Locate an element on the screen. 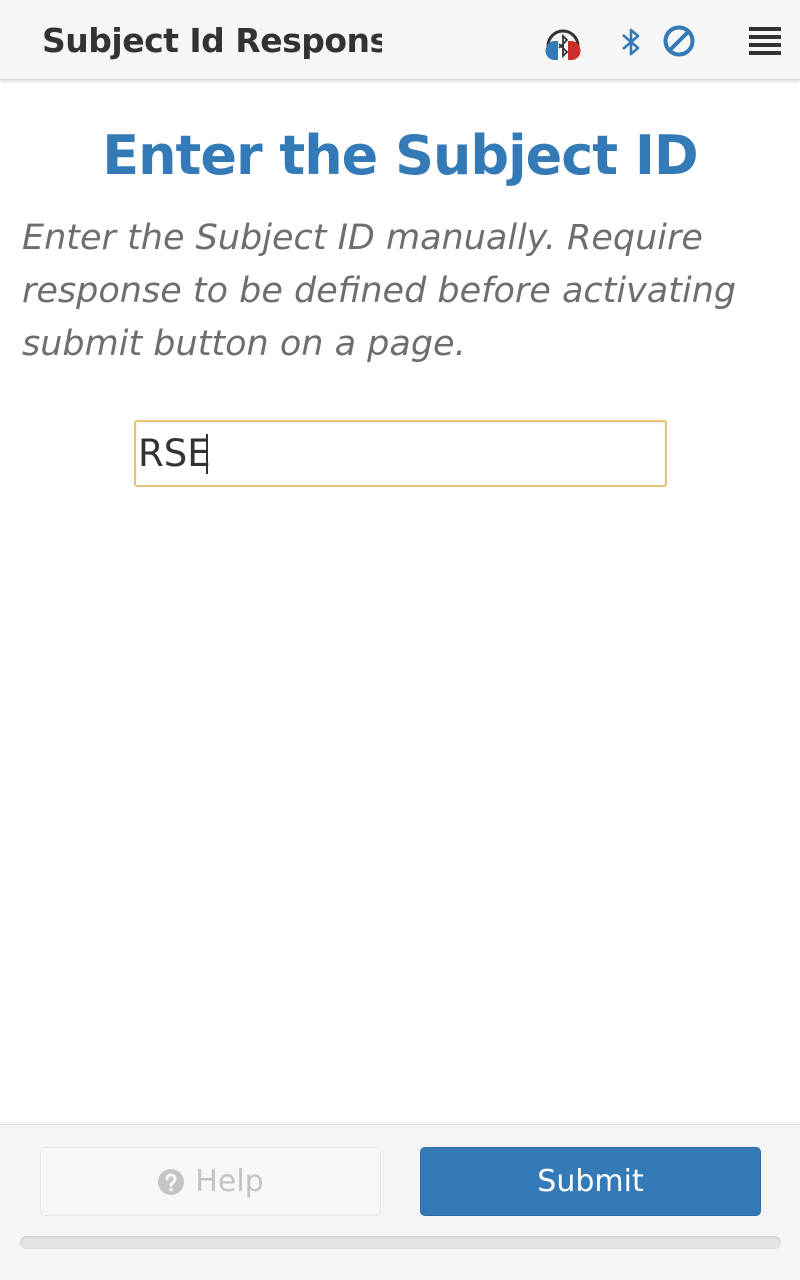 This screenshot has height=1280, width=800. submit-label: Submit is located at coordinates (590, 1181).